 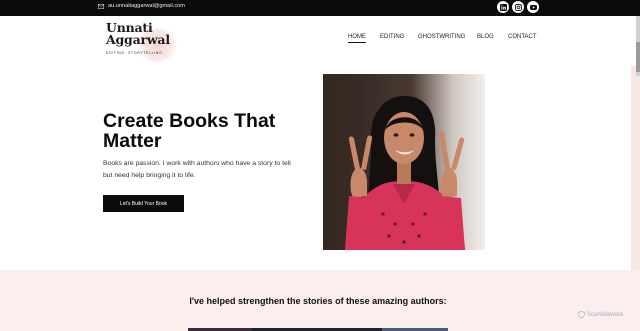 I want to click on nav-home: HOME, so click(x=357, y=38).